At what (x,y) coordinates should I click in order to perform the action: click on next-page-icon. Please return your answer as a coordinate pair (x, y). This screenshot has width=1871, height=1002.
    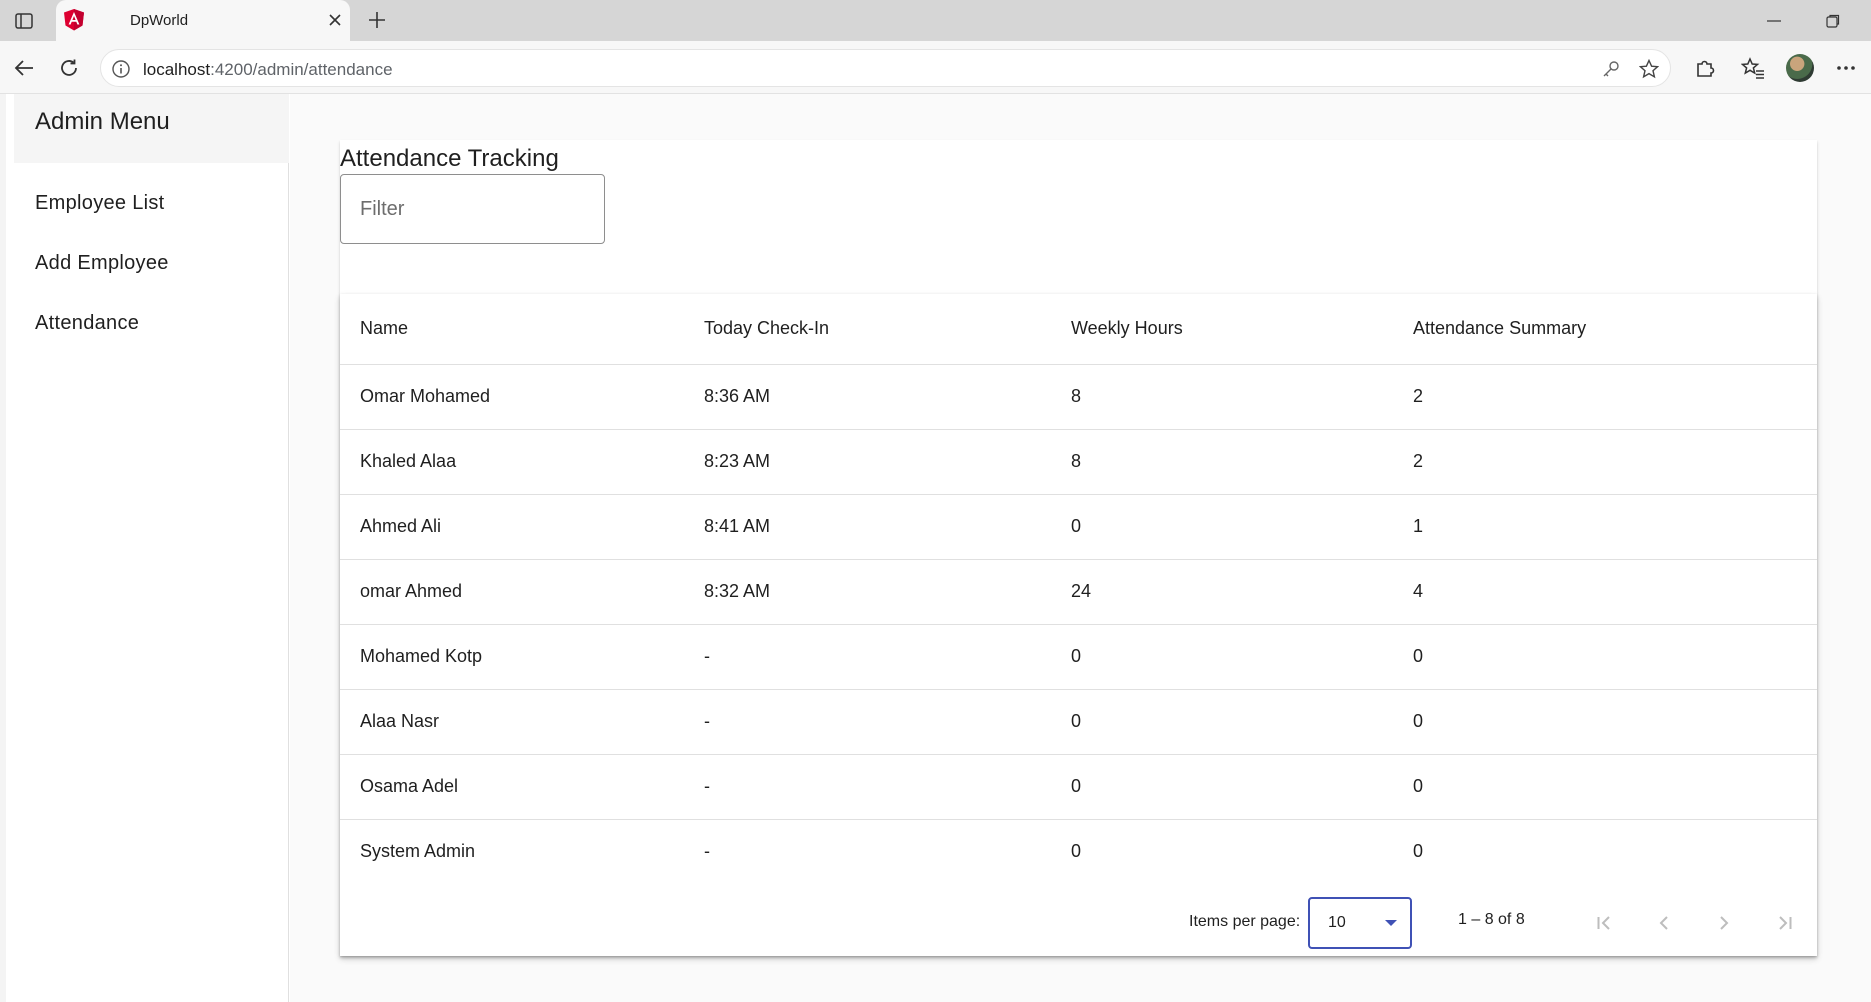
    Looking at the image, I should click on (1724, 923).